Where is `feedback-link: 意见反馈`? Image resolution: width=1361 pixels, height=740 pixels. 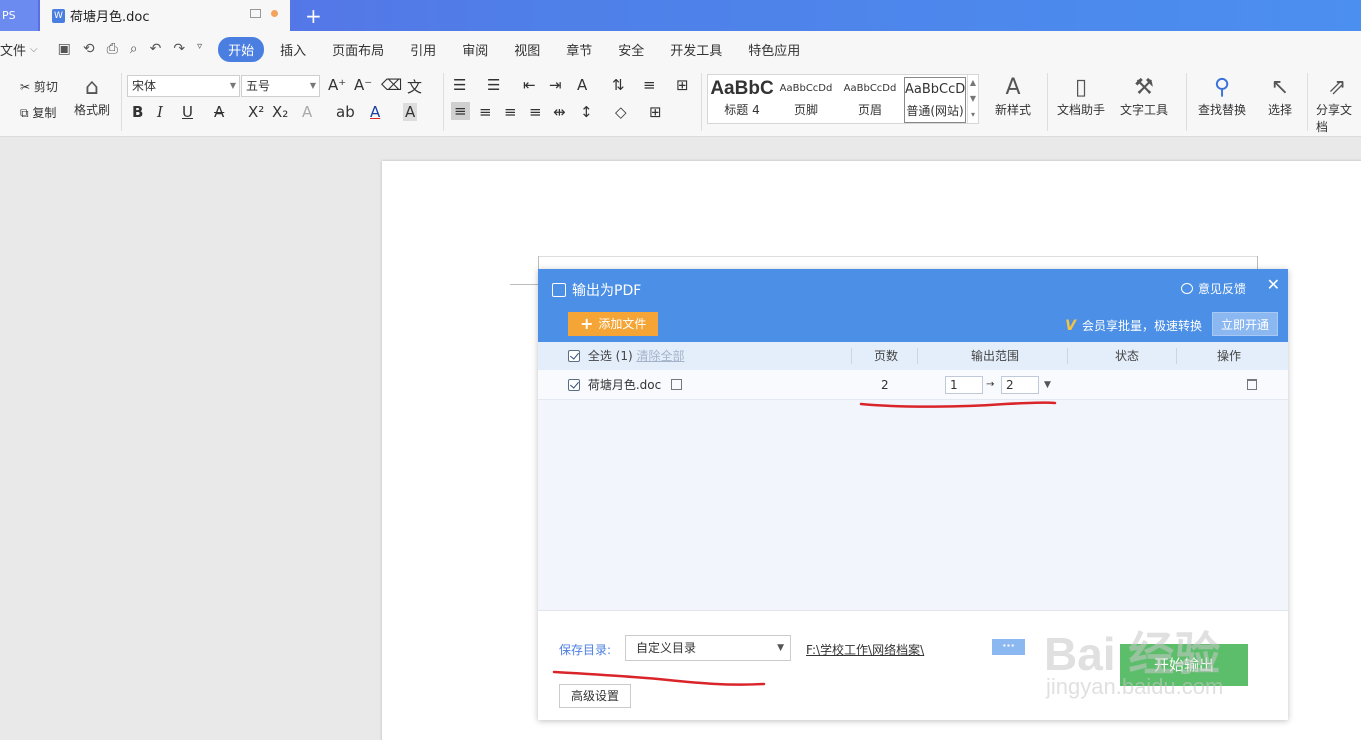
feedback-link: 意见反馈 is located at coordinates (1213, 288).